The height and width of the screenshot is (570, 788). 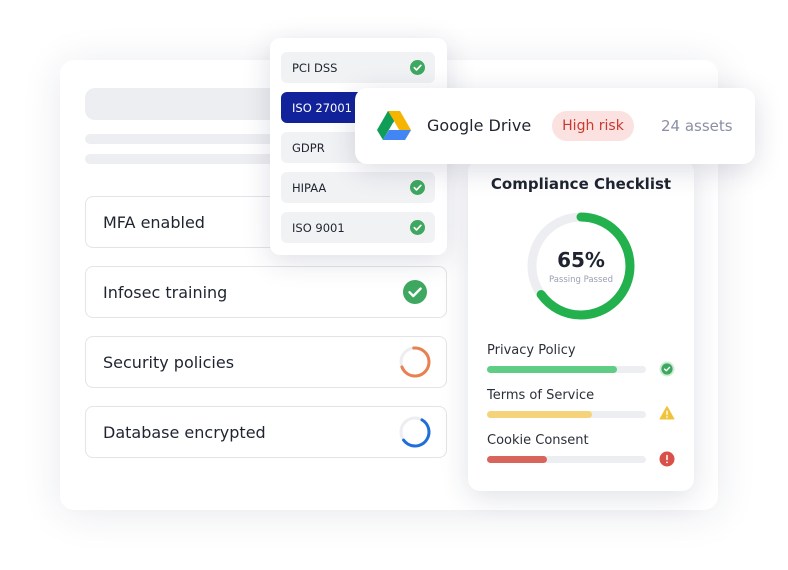 I want to click on framework-label: PCI DSS, so click(x=315, y=67).